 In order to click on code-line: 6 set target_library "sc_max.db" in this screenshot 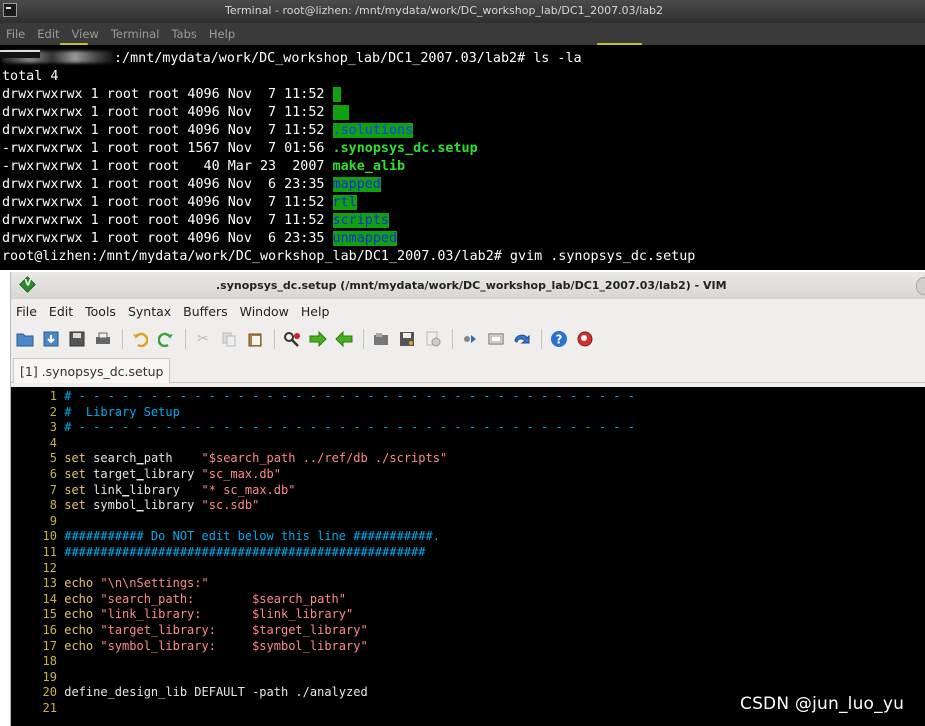, I will do `click(468, 475)`.